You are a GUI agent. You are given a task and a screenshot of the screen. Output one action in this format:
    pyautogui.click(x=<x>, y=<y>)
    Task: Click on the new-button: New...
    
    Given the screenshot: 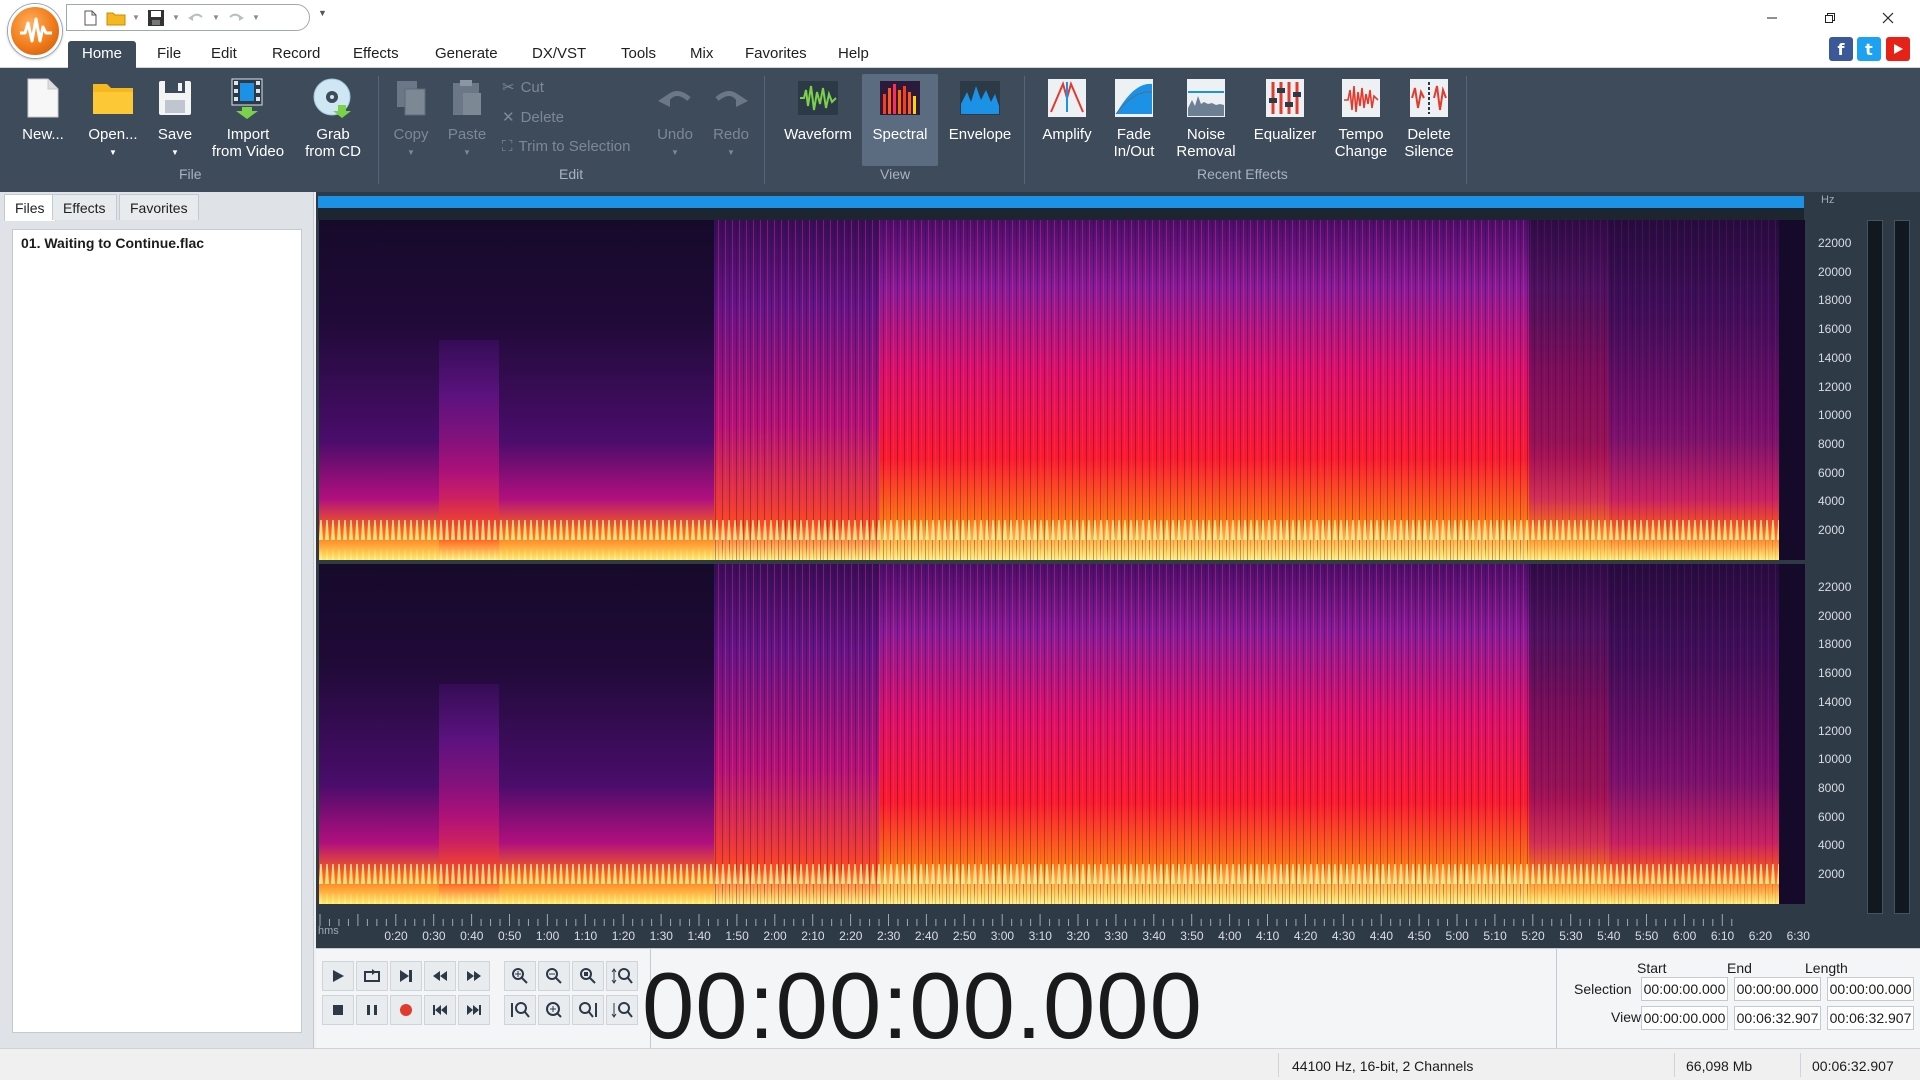 What is the action you would take?
    pyautogui.click(x=43, y=109)
    